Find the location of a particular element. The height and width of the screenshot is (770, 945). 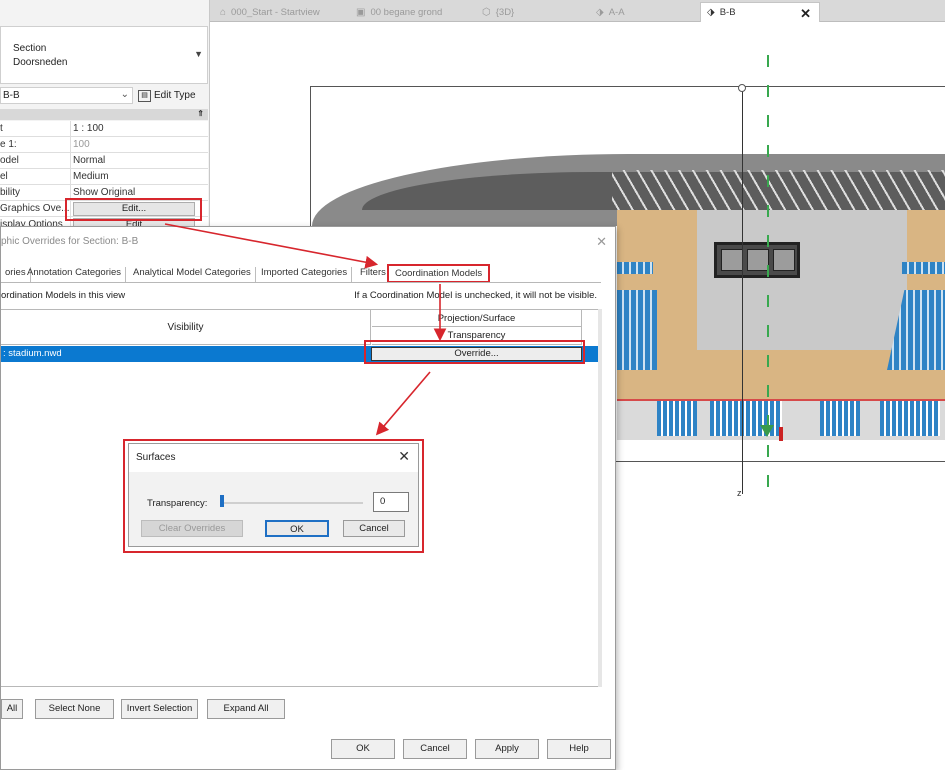

stadium-back-wall is located at coordinates (802, 280).